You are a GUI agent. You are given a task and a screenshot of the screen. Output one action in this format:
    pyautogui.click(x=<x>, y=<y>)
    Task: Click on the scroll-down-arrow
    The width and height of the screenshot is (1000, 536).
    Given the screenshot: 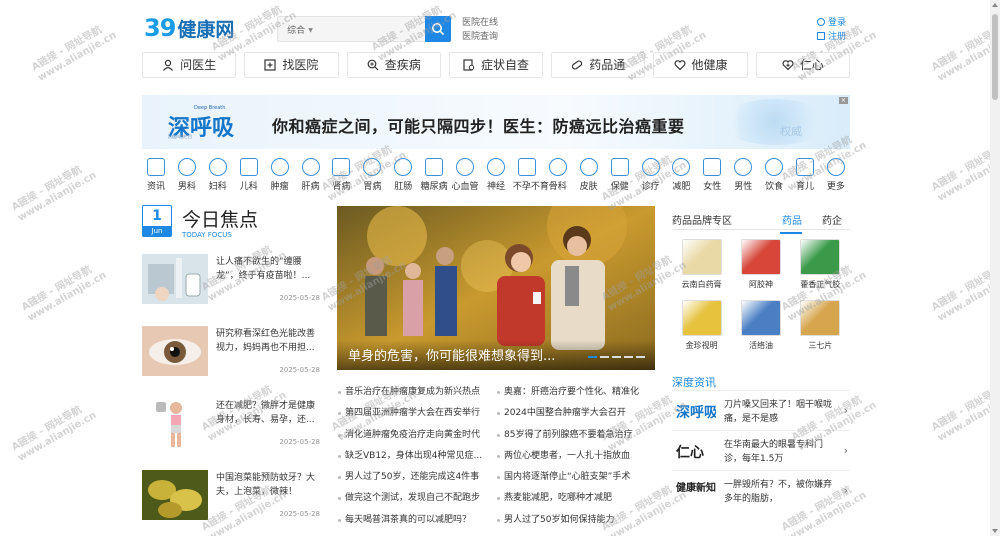 What is the action you would take?
    pyautogui.click(x=995, y=531)
    